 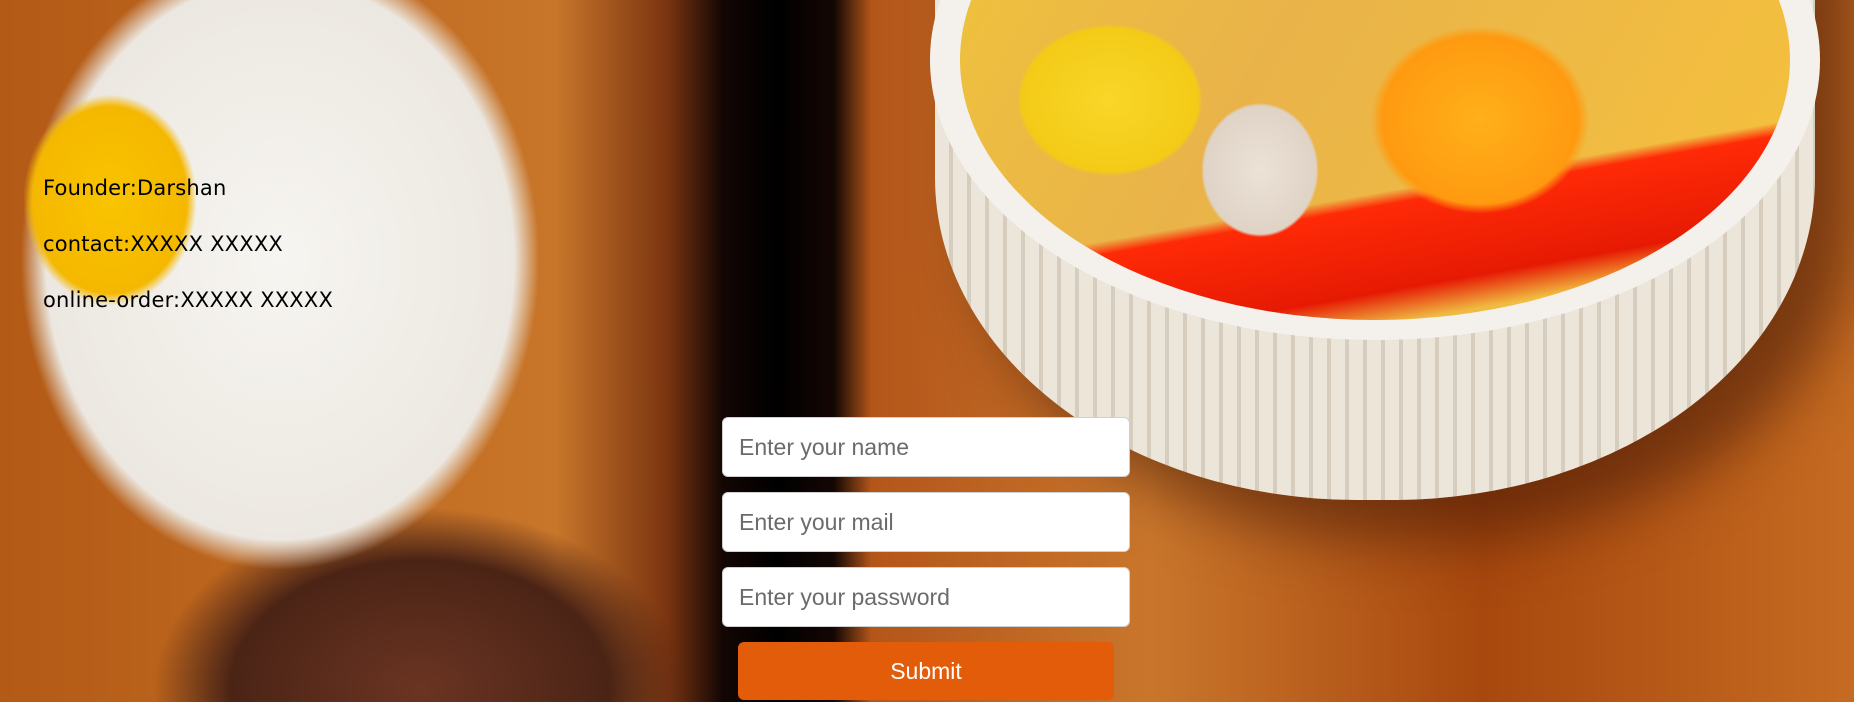 What do you see at coordinates (135, 188) in the screenshot?
I see `founder-text: Founder:Darshan` at bounding box center [135, 188].